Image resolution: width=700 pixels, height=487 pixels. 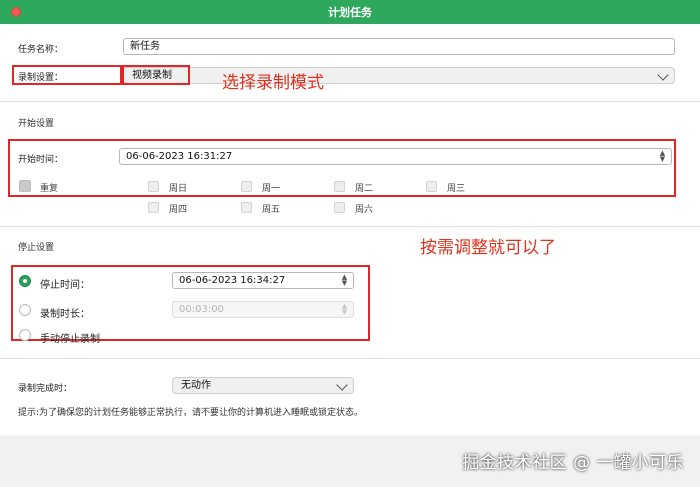 I want to click on record-duration-input: 00:03:00 ▲ ▼, so click(x=263, y=309).